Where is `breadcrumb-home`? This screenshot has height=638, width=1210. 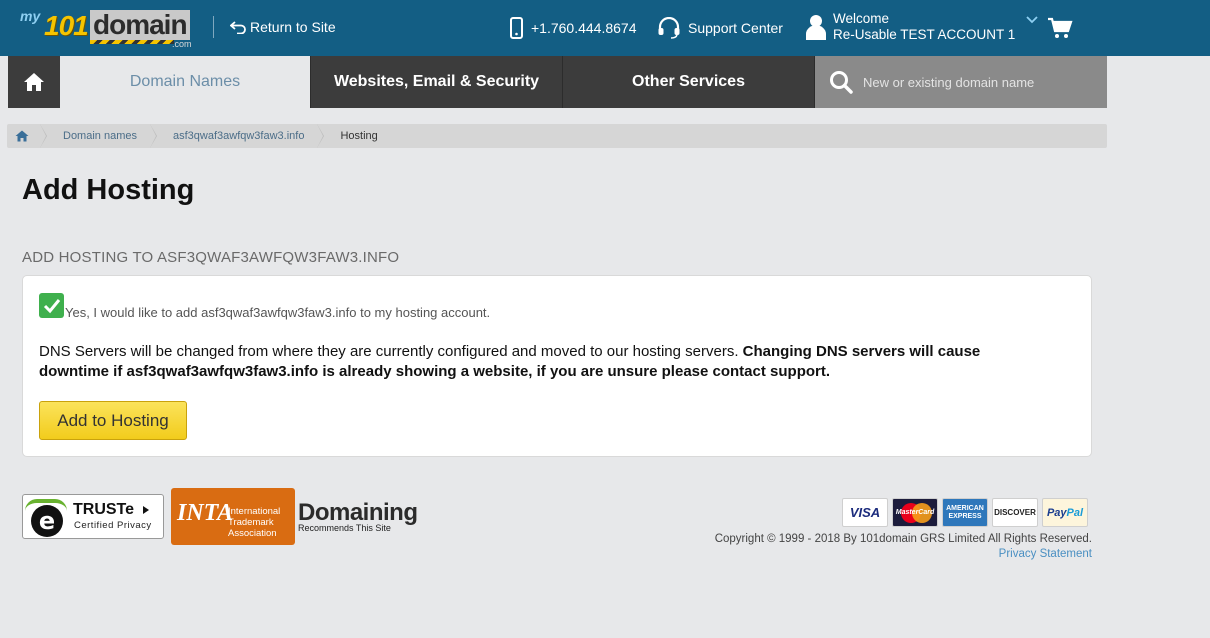
breadcrumb-home is located at coordinates (27, 136).